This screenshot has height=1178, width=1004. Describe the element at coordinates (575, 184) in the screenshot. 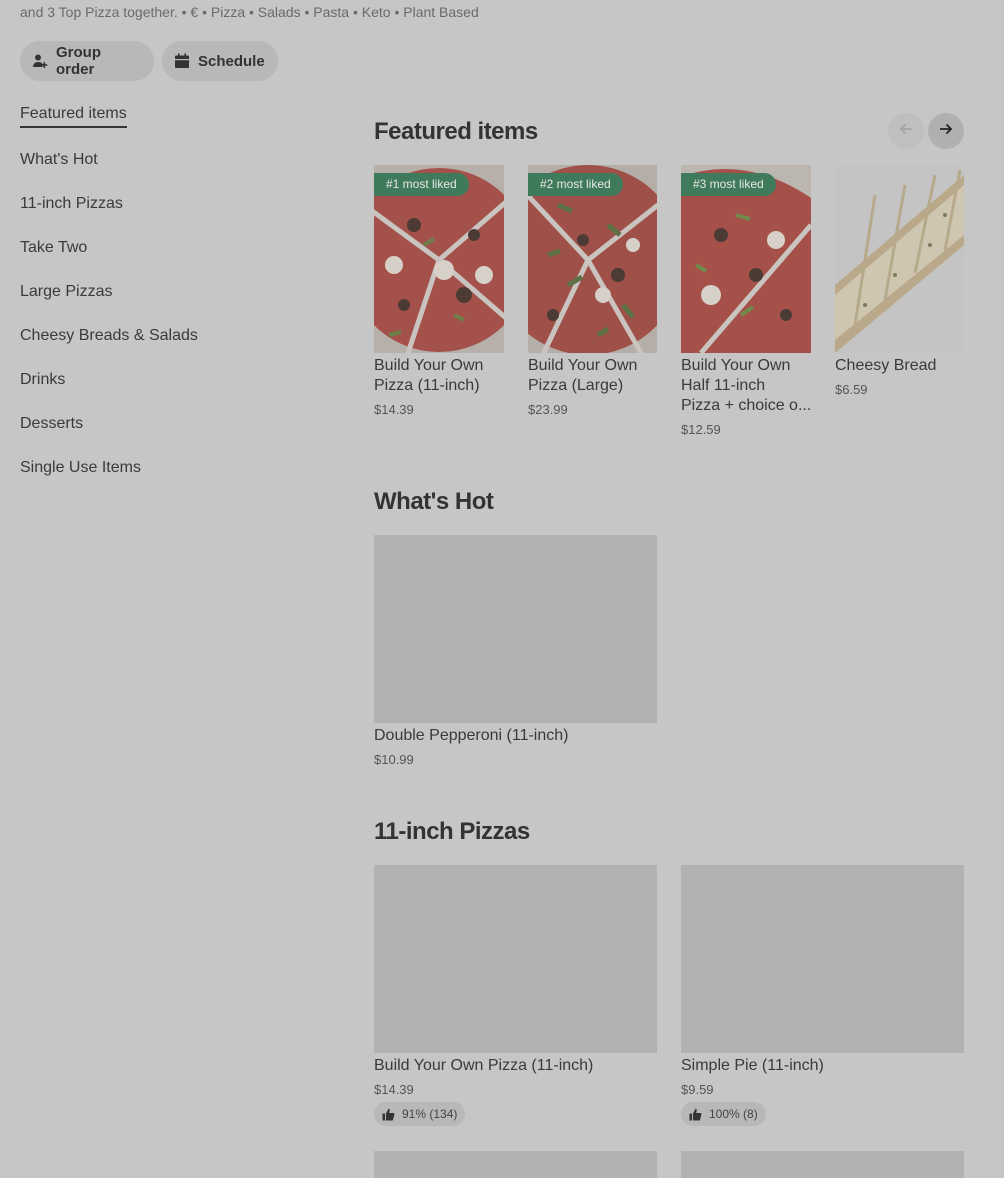

I see `most-liked-badge: #2 most liked` at that location.